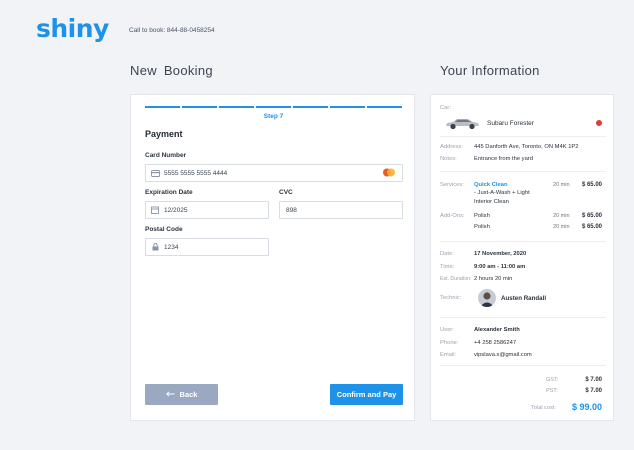 The image size is (634, 450). What do you see at coordinates (493, 279) in the screenshot?
I see `duration-value: 2 hours 20 min` at bounding box center [493, 279].